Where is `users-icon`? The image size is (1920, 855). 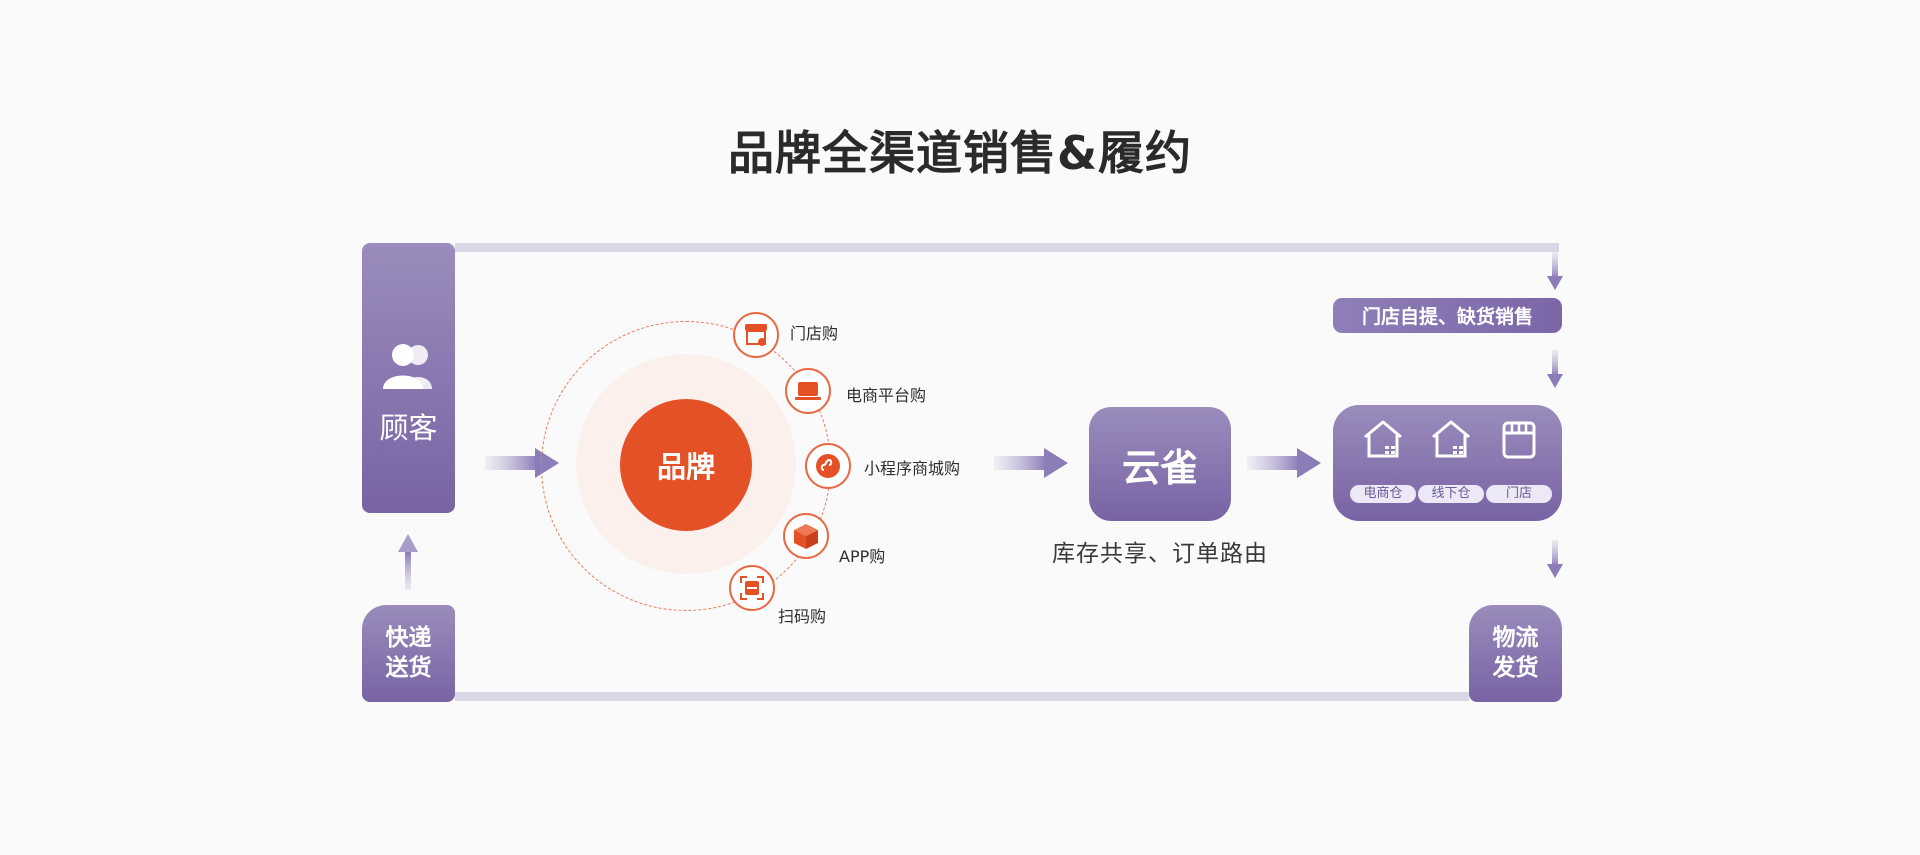
users-icon is located at coordinates (407, 366).